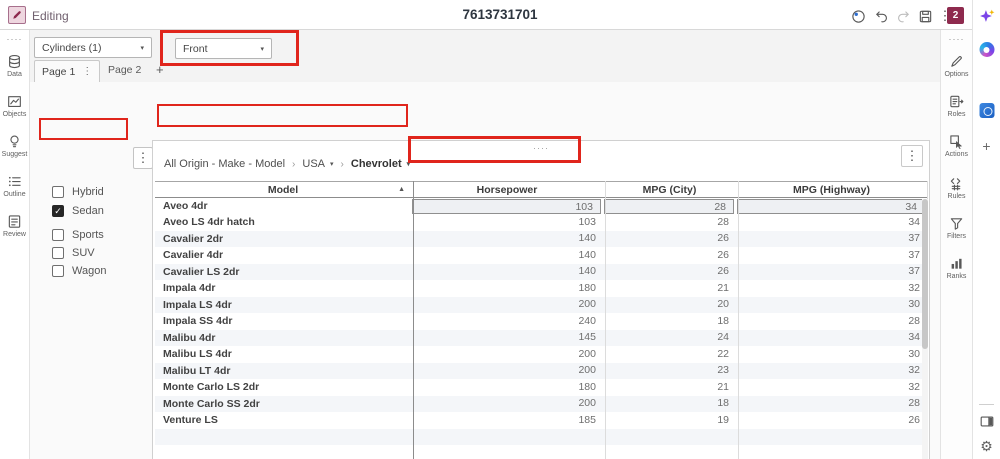 Image resolution: width=1000 pixels, height=459 pixels. What do you see at coordinates (669, 354) in the screenshot?
I see `mpg-city-cell: 22` at bounding box center [669, 354].